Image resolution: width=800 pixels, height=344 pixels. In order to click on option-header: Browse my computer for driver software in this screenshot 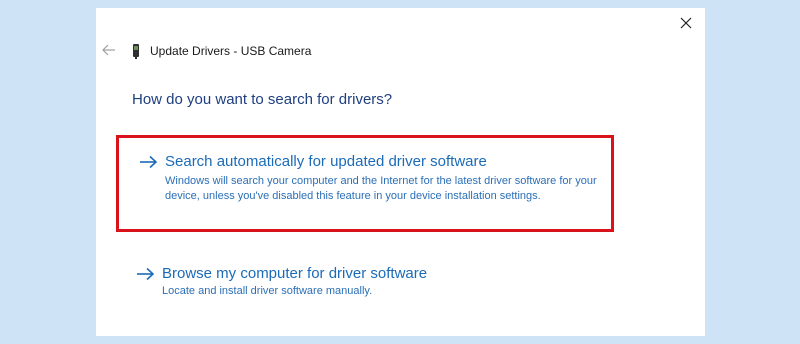, I will do `click(281, 273)`.